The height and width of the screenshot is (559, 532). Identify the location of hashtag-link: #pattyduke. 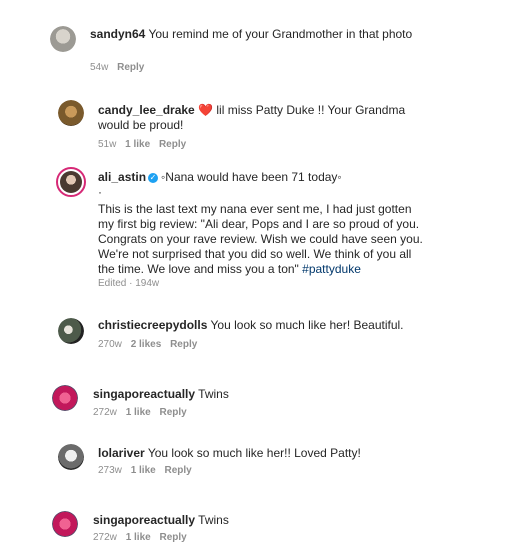
(331, 269).